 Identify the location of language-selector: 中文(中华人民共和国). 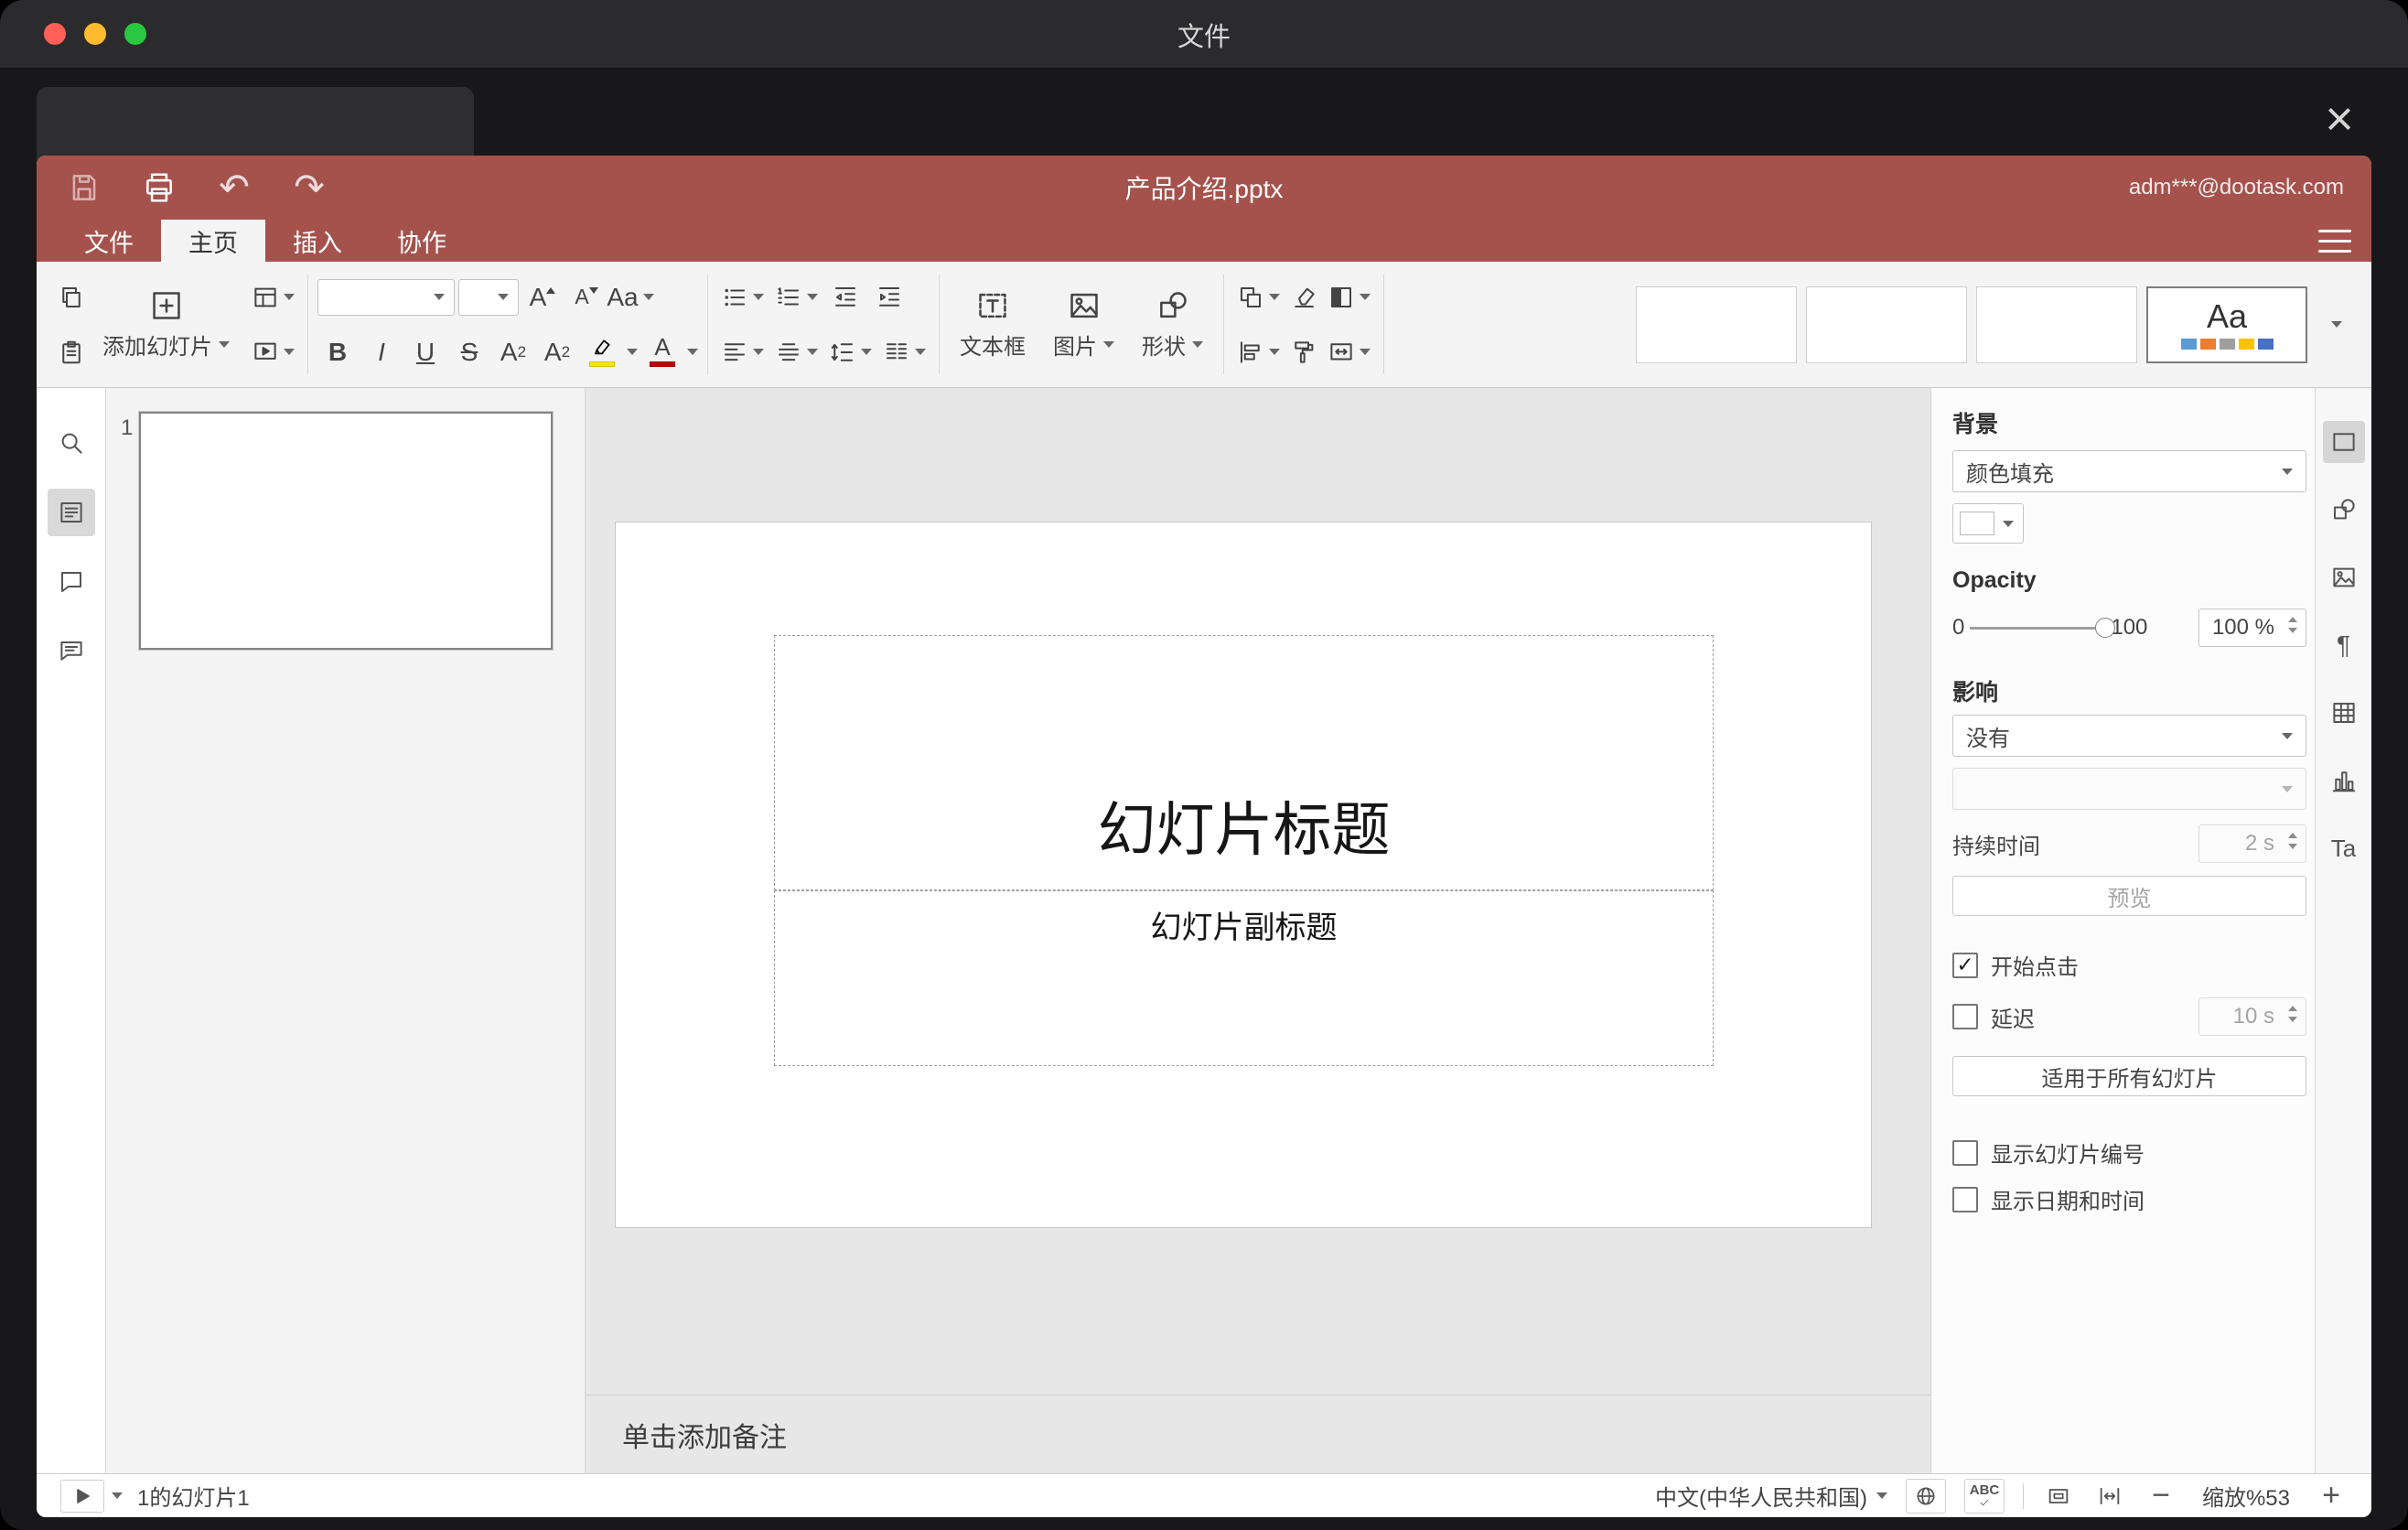
(1771, 1496).